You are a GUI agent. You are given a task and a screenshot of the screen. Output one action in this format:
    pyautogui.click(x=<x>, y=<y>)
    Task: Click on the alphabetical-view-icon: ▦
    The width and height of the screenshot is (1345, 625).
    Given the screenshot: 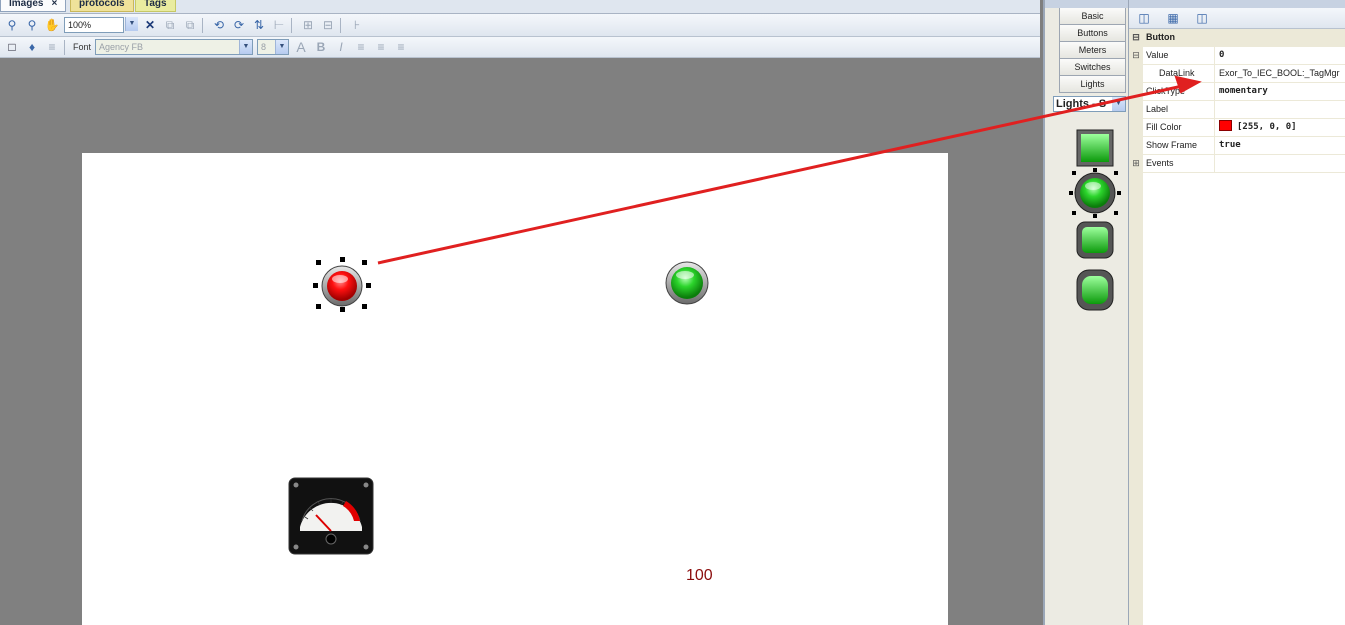 What is the action you would take?
    pyautogui.click(x=1173, y=18)
    